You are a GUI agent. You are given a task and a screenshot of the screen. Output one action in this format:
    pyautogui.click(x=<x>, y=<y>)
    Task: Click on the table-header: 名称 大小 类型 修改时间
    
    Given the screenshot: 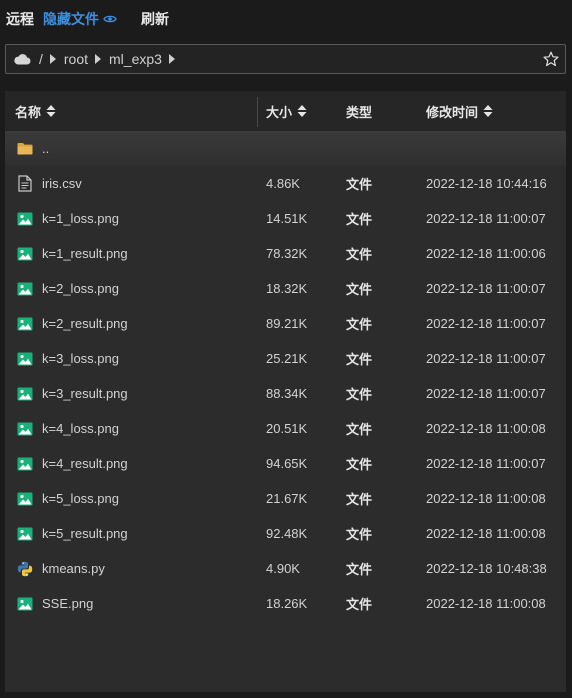 What is the action you would take?
    pyautogui.click(x=285, y=111)
    